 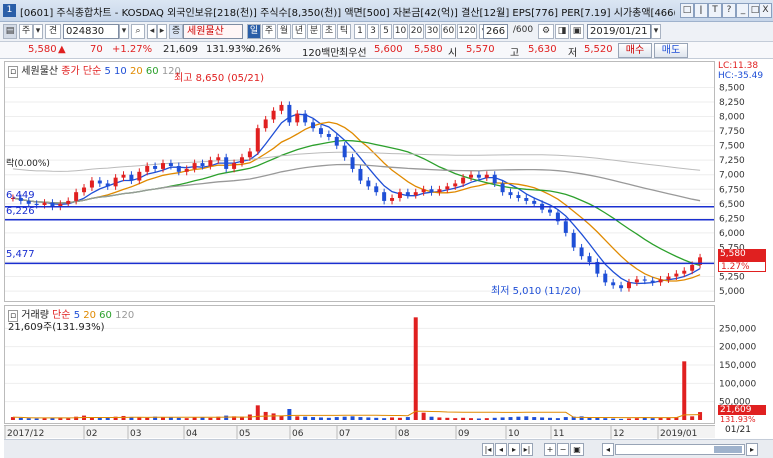 What do you see at coordinates (546, 31) in the screenshot?
I see `settings-icon: ⚙` at bounding box center [546, 31].